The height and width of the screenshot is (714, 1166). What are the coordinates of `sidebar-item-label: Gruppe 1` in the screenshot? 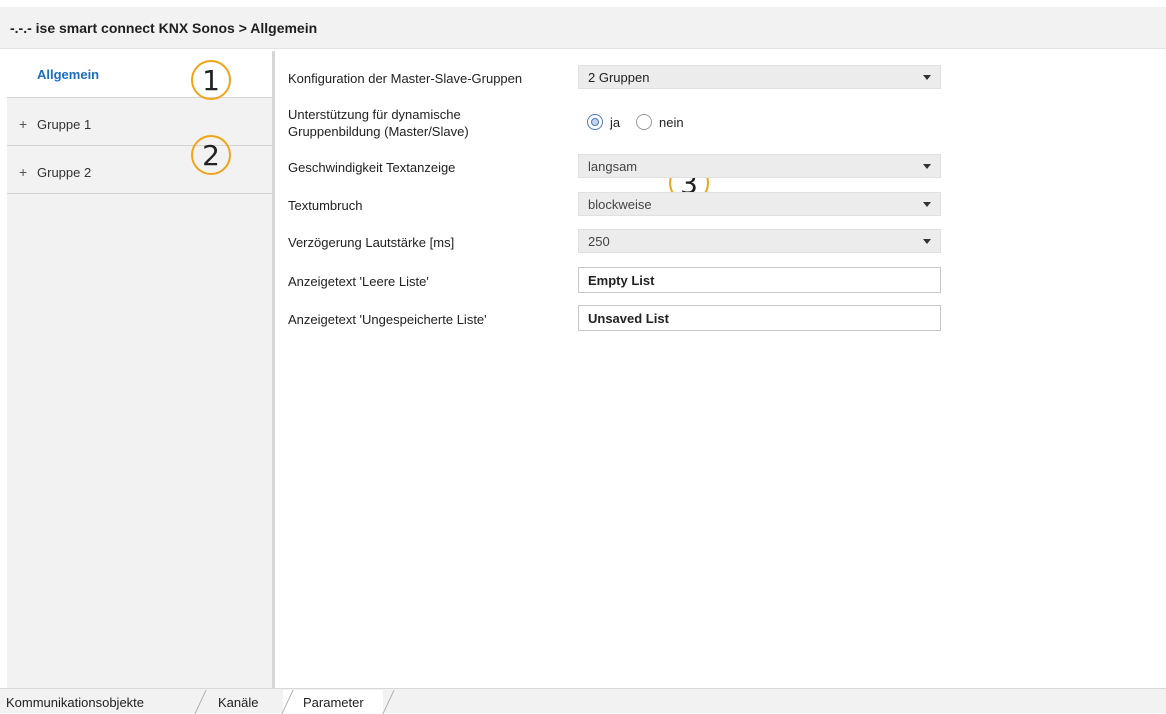 It's located at (64, 124).